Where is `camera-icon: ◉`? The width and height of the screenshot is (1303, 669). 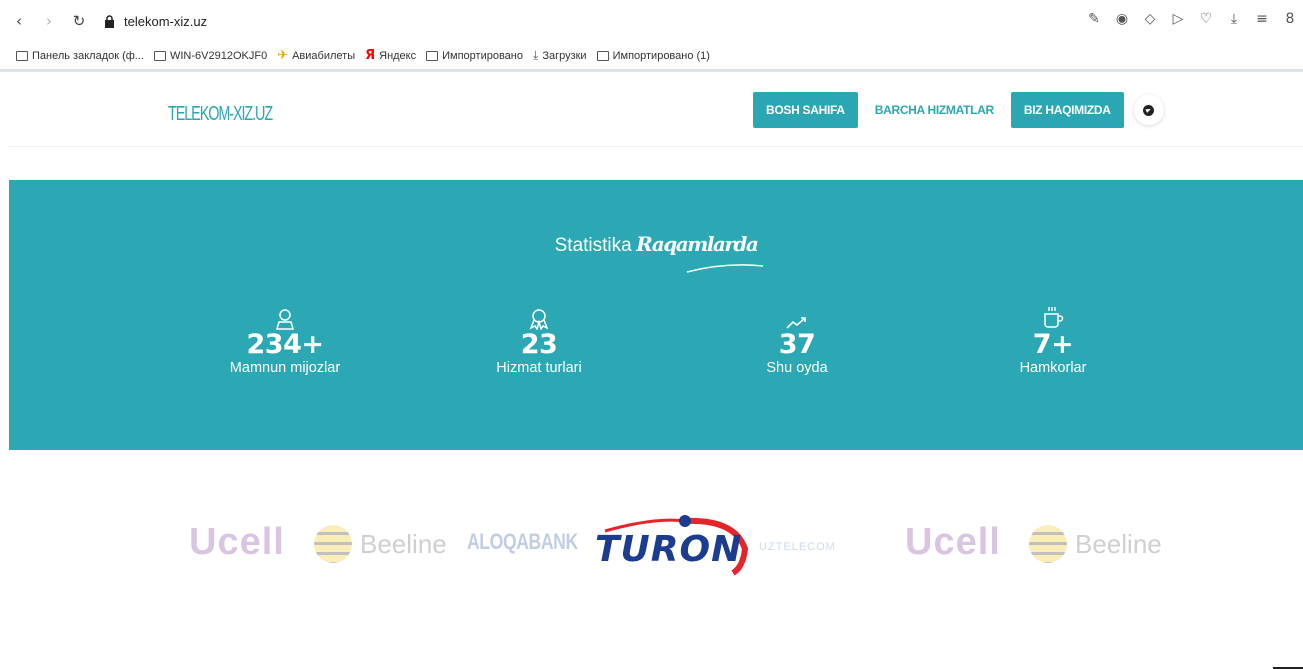
camera-icon: ◉ is located at coordinates (1122, 19).